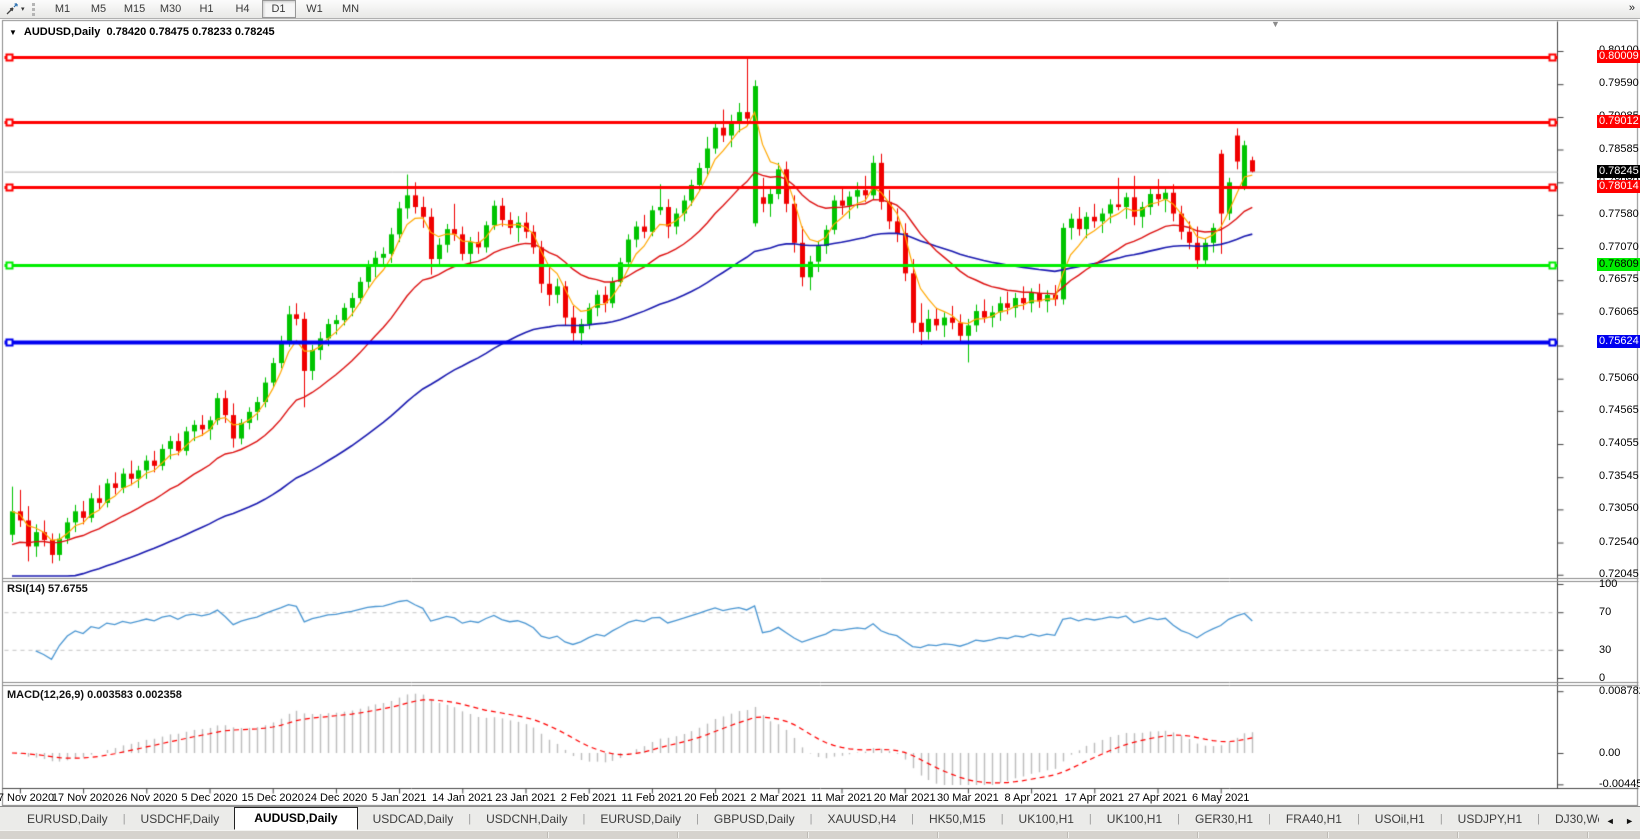  I want to click on price-tick-label: 0.77070, so click(1619, 247).